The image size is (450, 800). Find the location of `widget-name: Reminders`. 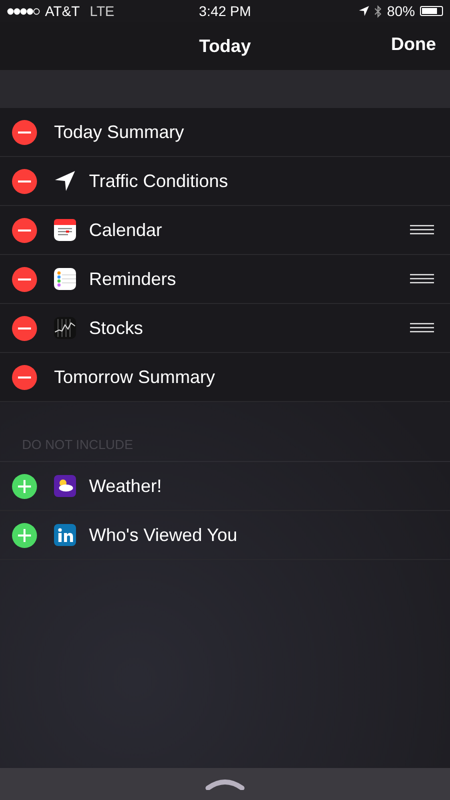

widget-name: Reminders is located at coordinates (133, 279).